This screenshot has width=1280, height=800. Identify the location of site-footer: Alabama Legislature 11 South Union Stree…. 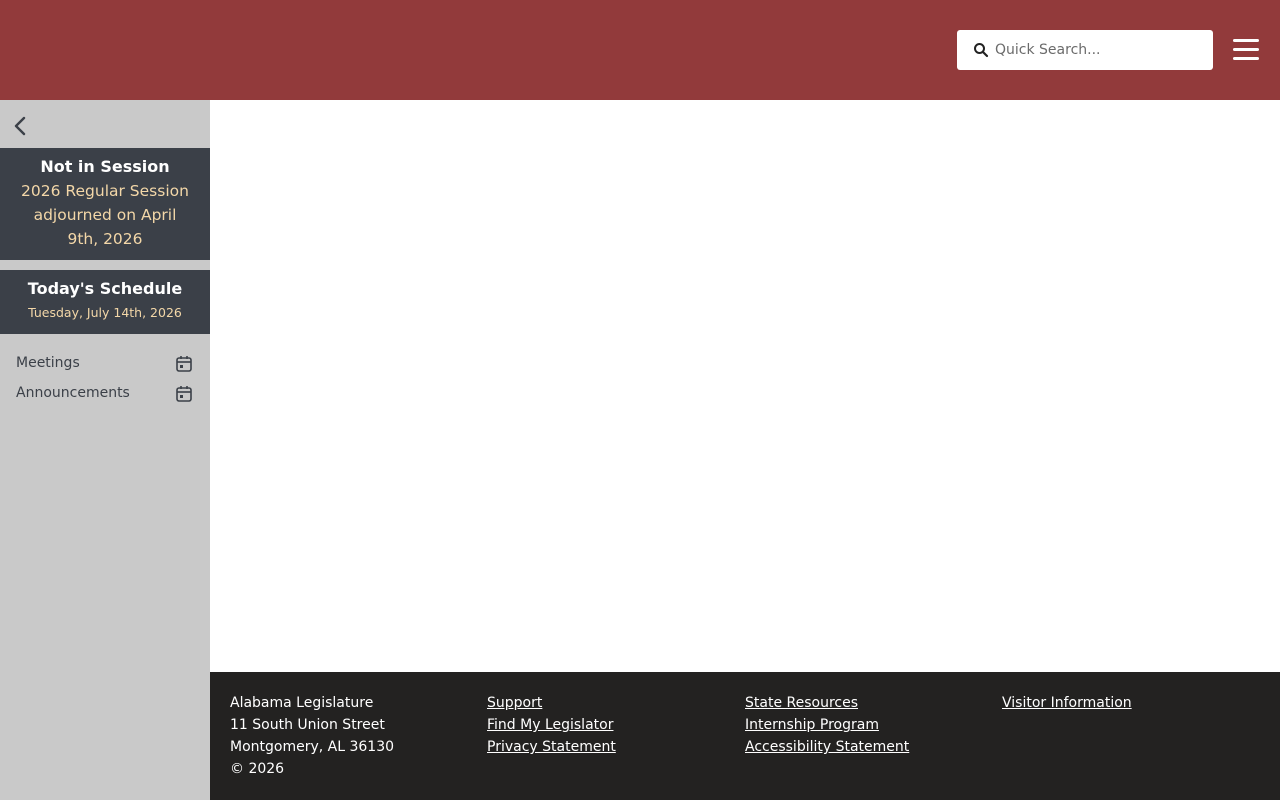
(745, 736).